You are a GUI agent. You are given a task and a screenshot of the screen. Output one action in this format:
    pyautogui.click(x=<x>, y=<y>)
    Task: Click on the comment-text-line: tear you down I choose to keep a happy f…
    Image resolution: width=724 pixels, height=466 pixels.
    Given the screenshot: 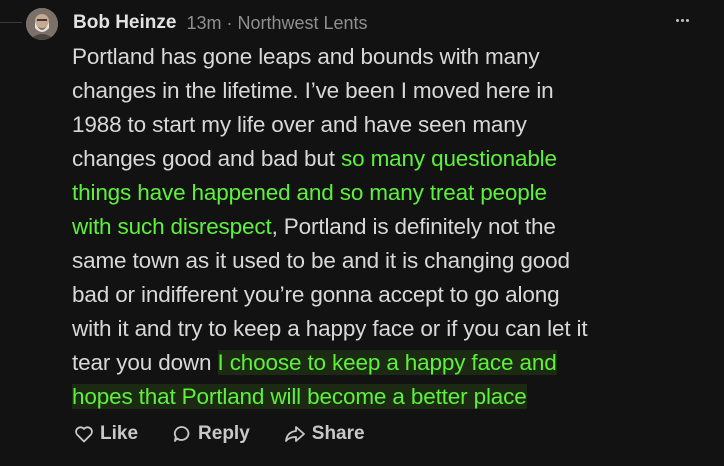 What is the action you would take?
    pyautogui.click(x=397, y=363)
    